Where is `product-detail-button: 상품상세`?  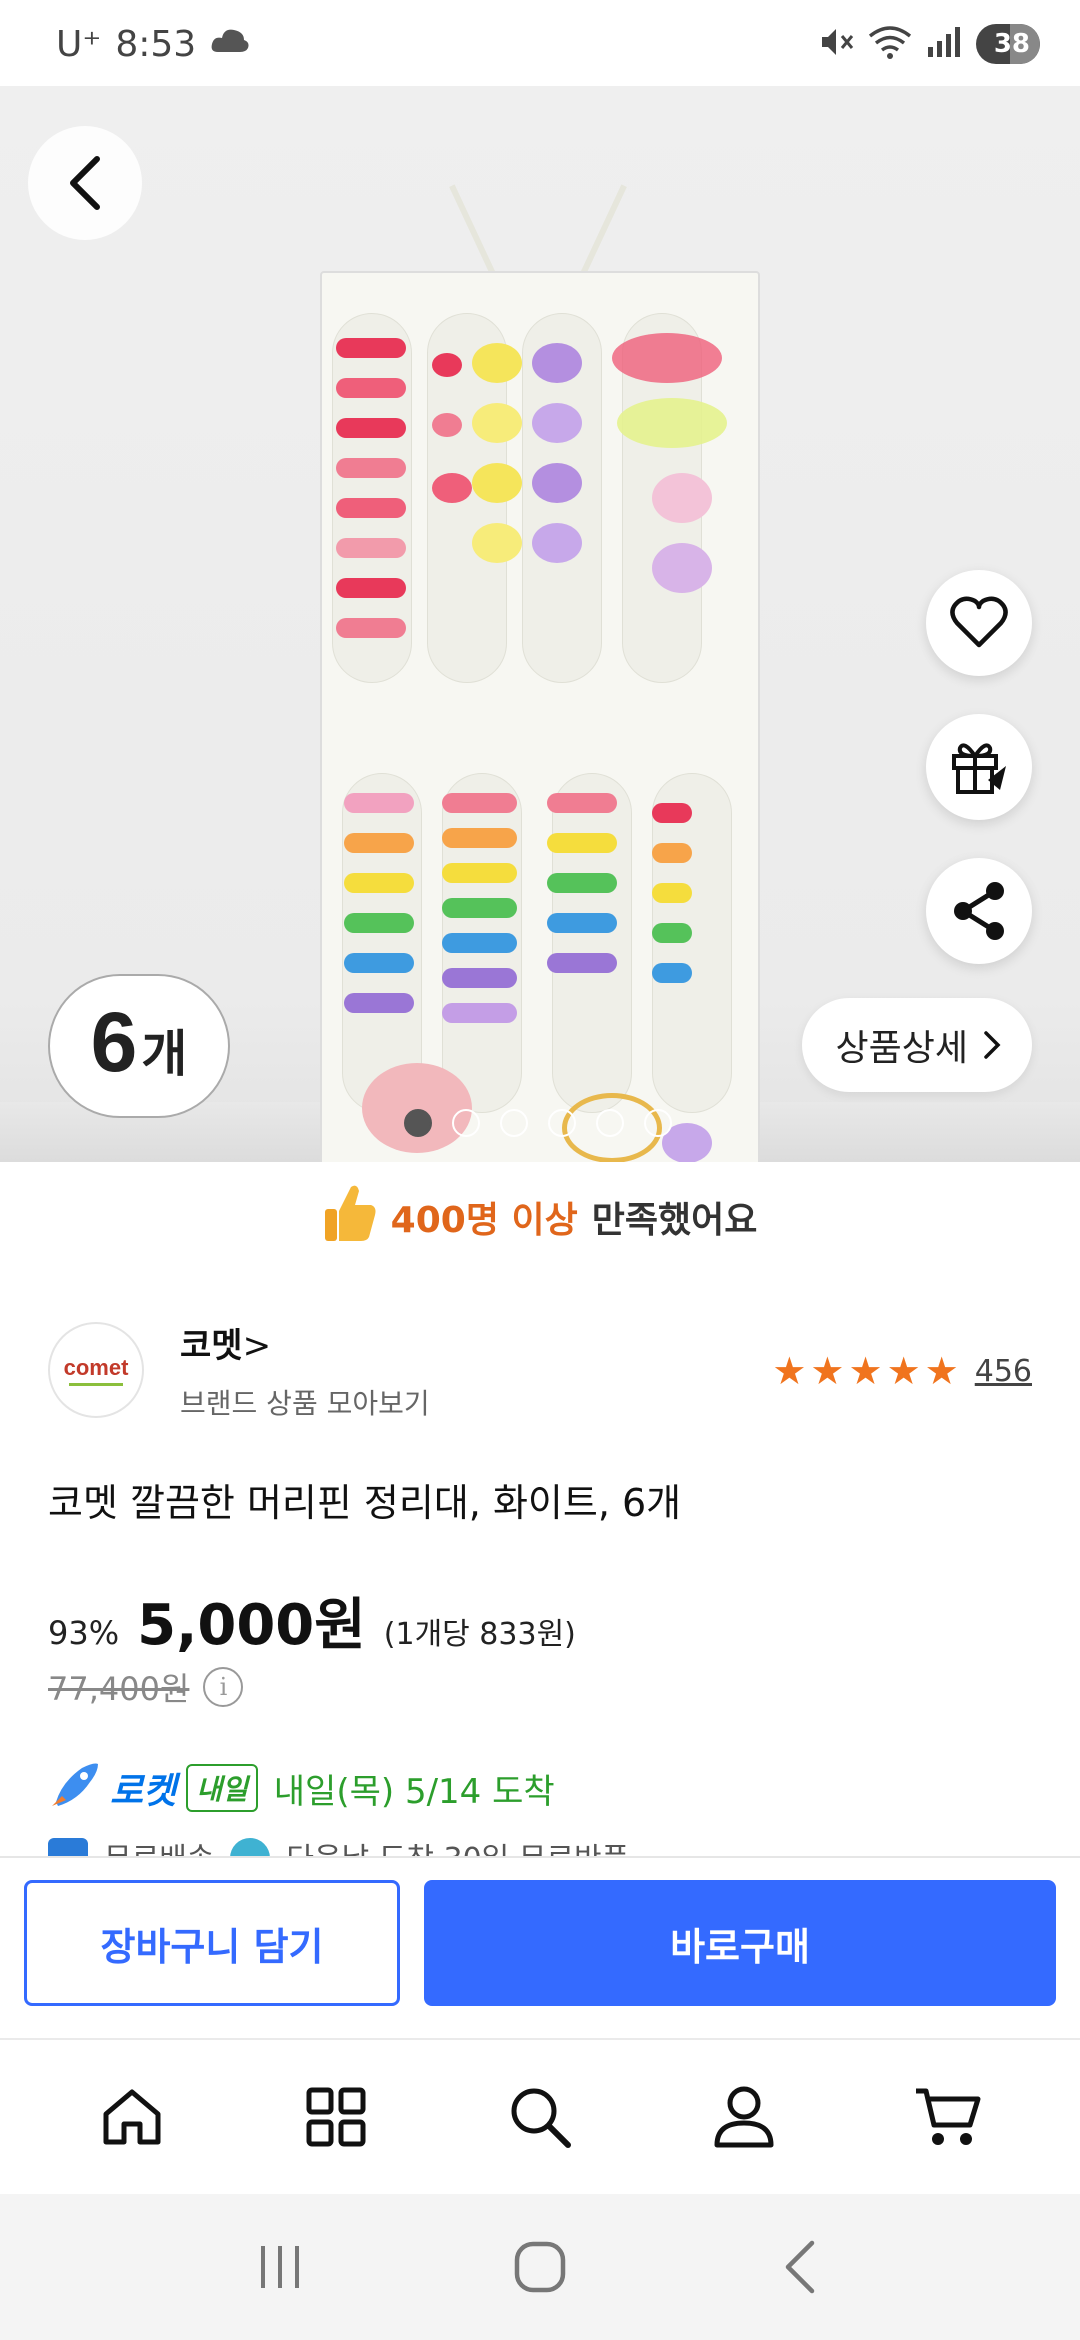
product-detail-button: 상품상세 is located at coordinates (916, 1045).